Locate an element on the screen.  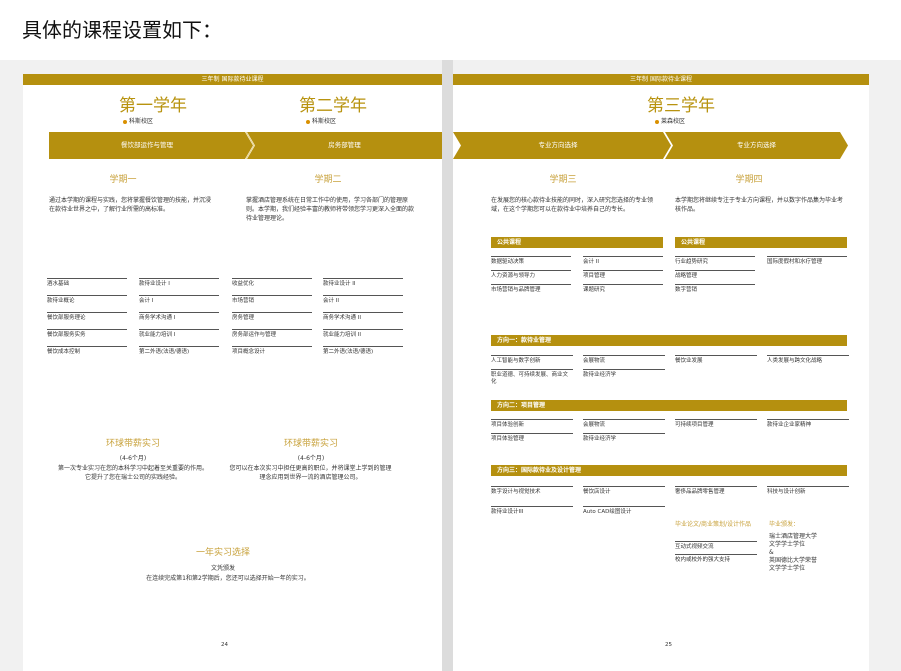
left-page-number: 24 is located at coordinates (224, 645).